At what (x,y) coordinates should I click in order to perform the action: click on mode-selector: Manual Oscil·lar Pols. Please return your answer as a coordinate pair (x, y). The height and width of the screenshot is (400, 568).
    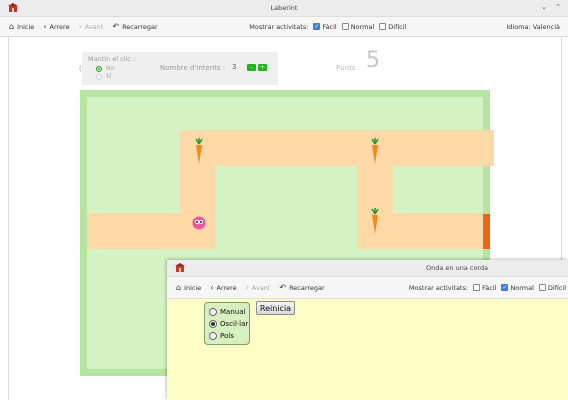
    Looking at the image, I should click on (227, 323).